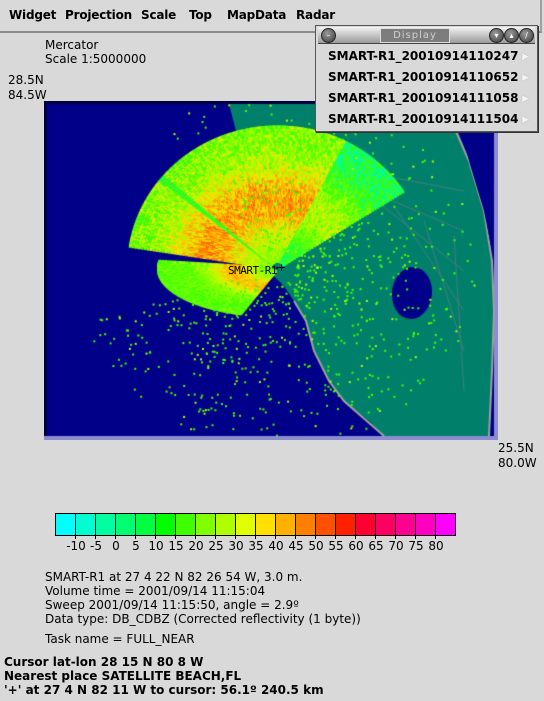 This screenshot has width=544, height=701. Describe the element at coordinates (423, 119) in the screenshot. I see `popup-item-label: SMART-R1_20010914111504` at that location.